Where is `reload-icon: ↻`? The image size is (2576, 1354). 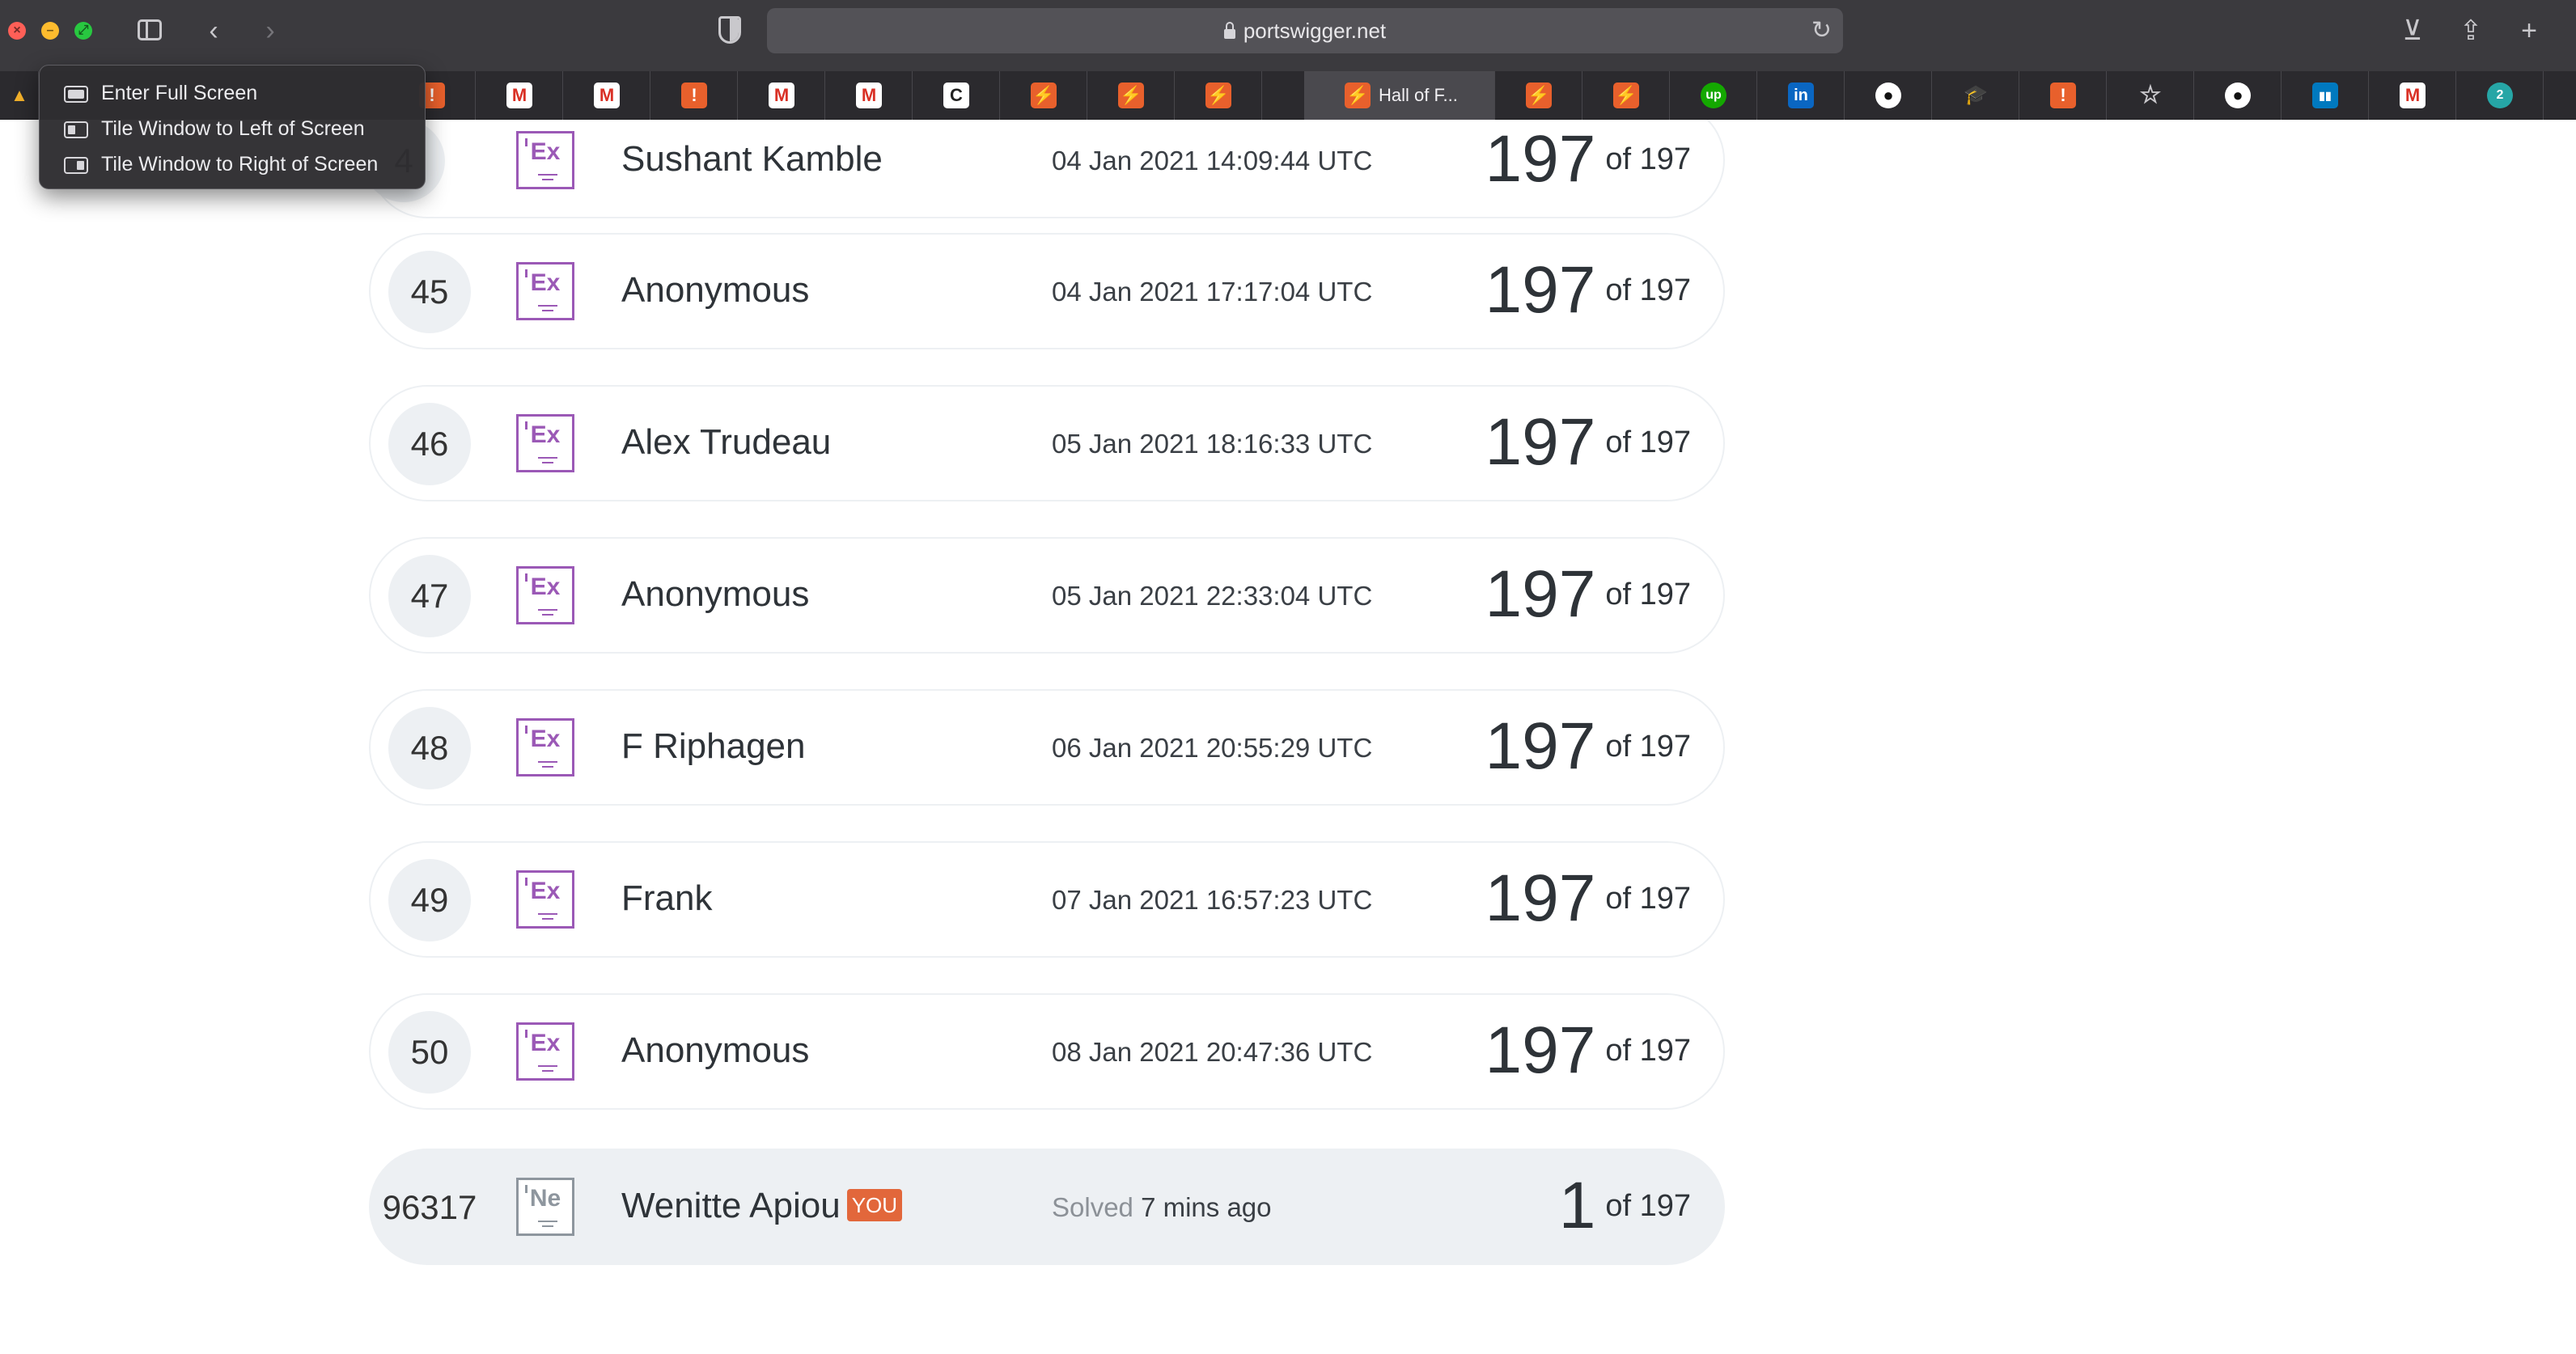
reload-icon: ↻ is located at coordinates (1821, 31).